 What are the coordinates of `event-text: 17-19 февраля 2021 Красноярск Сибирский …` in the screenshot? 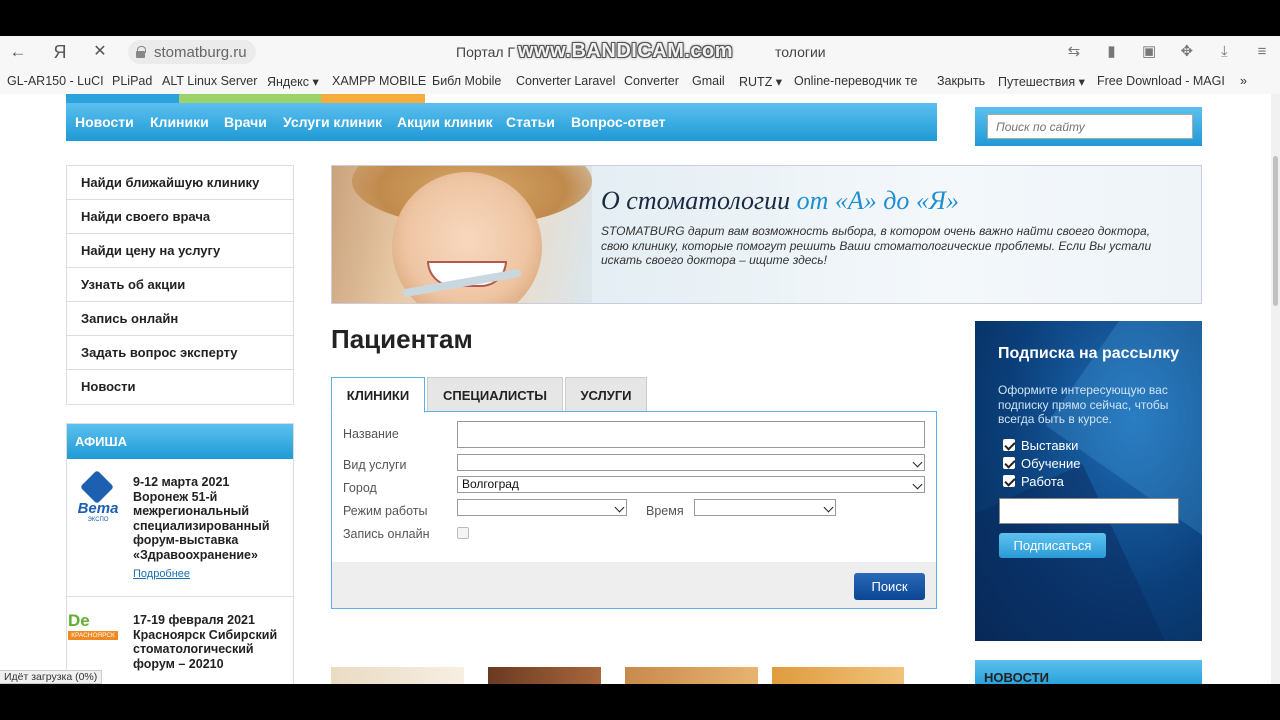 It's located at (205, 642).